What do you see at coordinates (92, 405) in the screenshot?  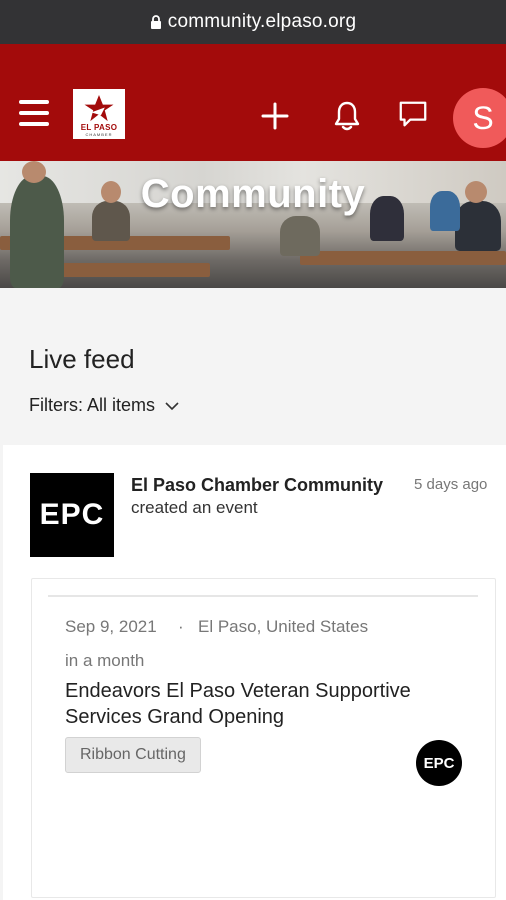 I see `filters-label: Filters: All items` at bounding box center [92, 405].